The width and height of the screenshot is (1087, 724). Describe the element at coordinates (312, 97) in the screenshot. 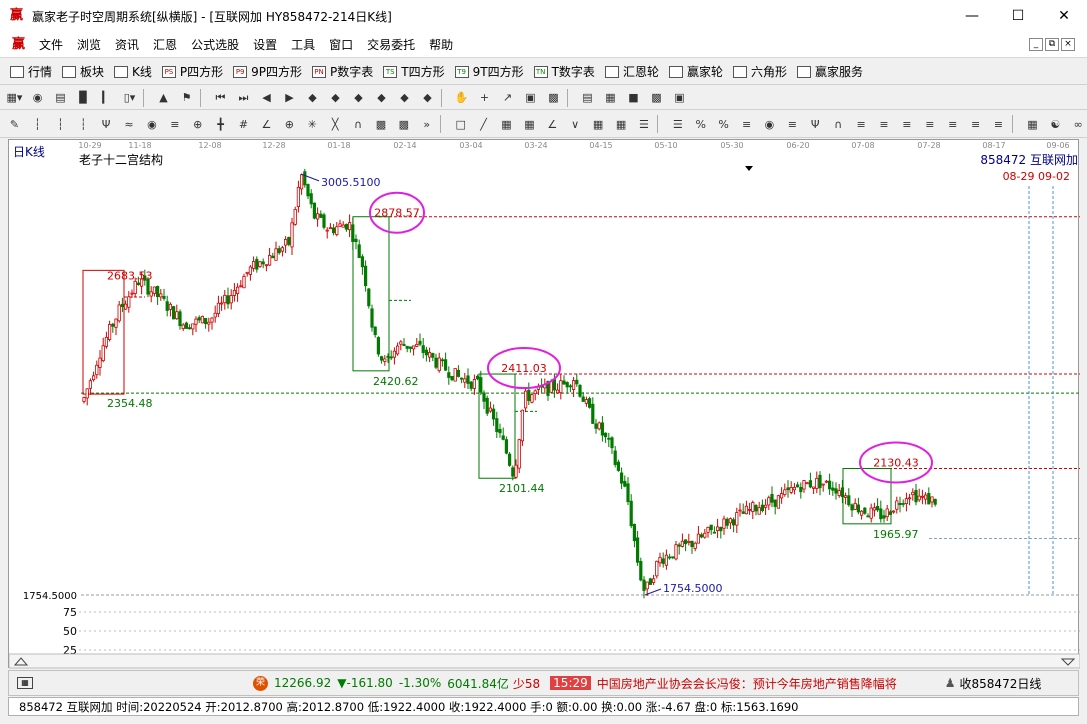

I see `diamond-up-icon: ◆` at that location.